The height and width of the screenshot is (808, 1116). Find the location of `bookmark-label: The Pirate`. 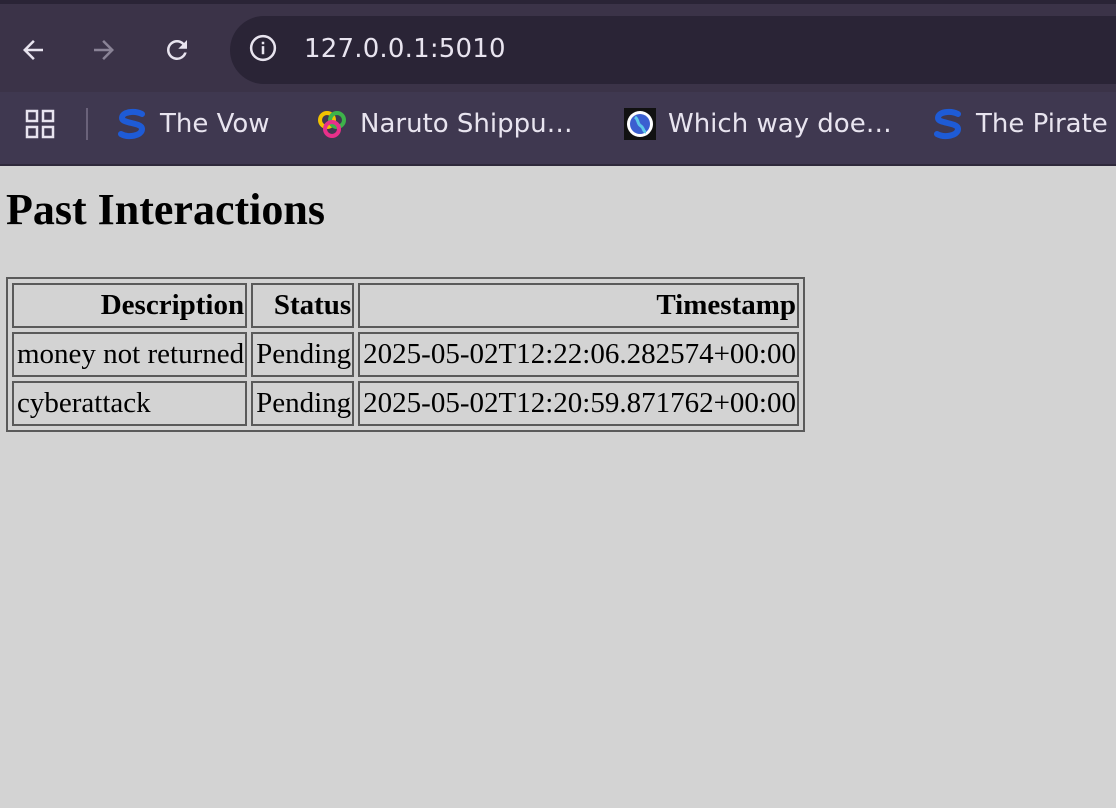

bookmark-label: The Pirate is located at coordinates (1042, 124).